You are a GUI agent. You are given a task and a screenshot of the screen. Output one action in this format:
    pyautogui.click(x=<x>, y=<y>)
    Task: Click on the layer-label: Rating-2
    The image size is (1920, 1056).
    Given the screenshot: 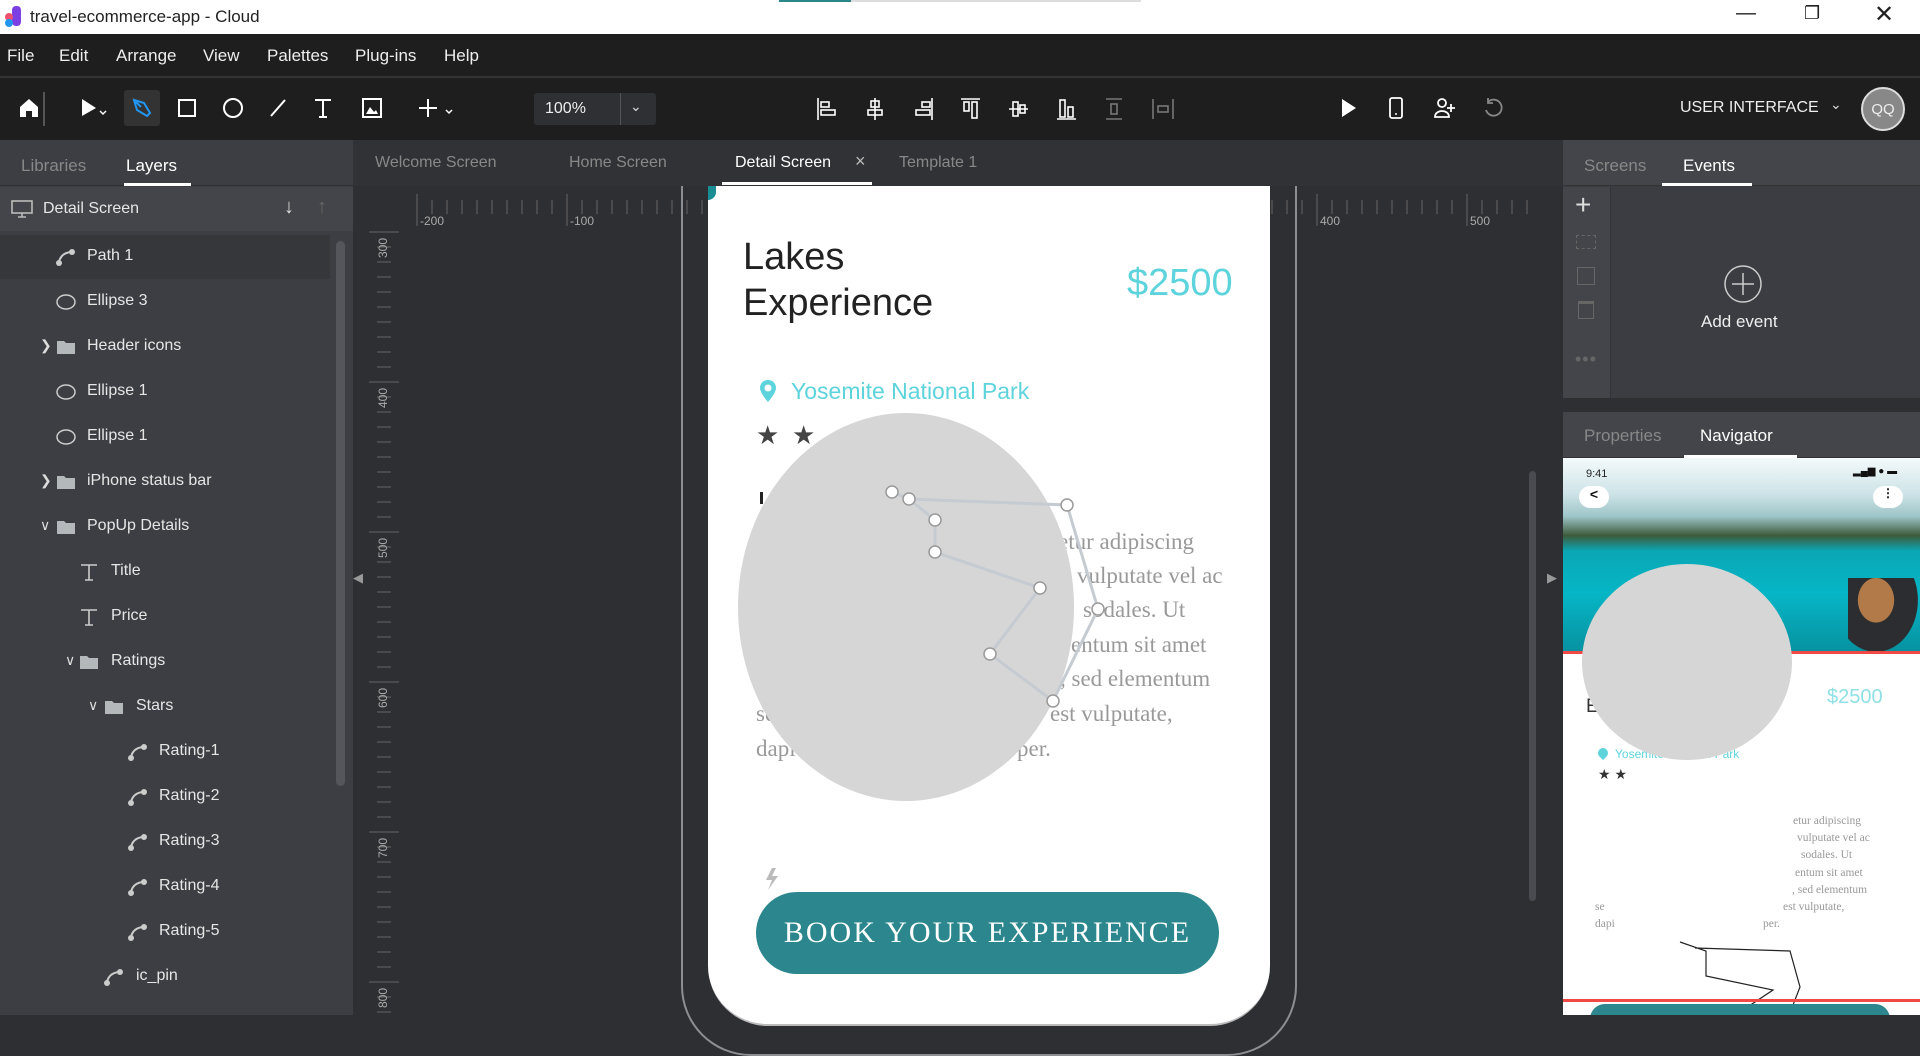 What is the action you would take?
    pyautogui.click(x=189, y=795)
    